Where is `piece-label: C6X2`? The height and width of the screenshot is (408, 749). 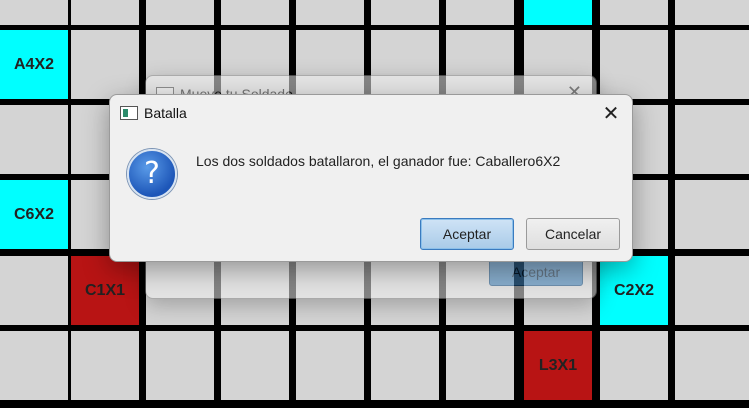 piece-label: C6X2 is located at coordinates (34, 214).